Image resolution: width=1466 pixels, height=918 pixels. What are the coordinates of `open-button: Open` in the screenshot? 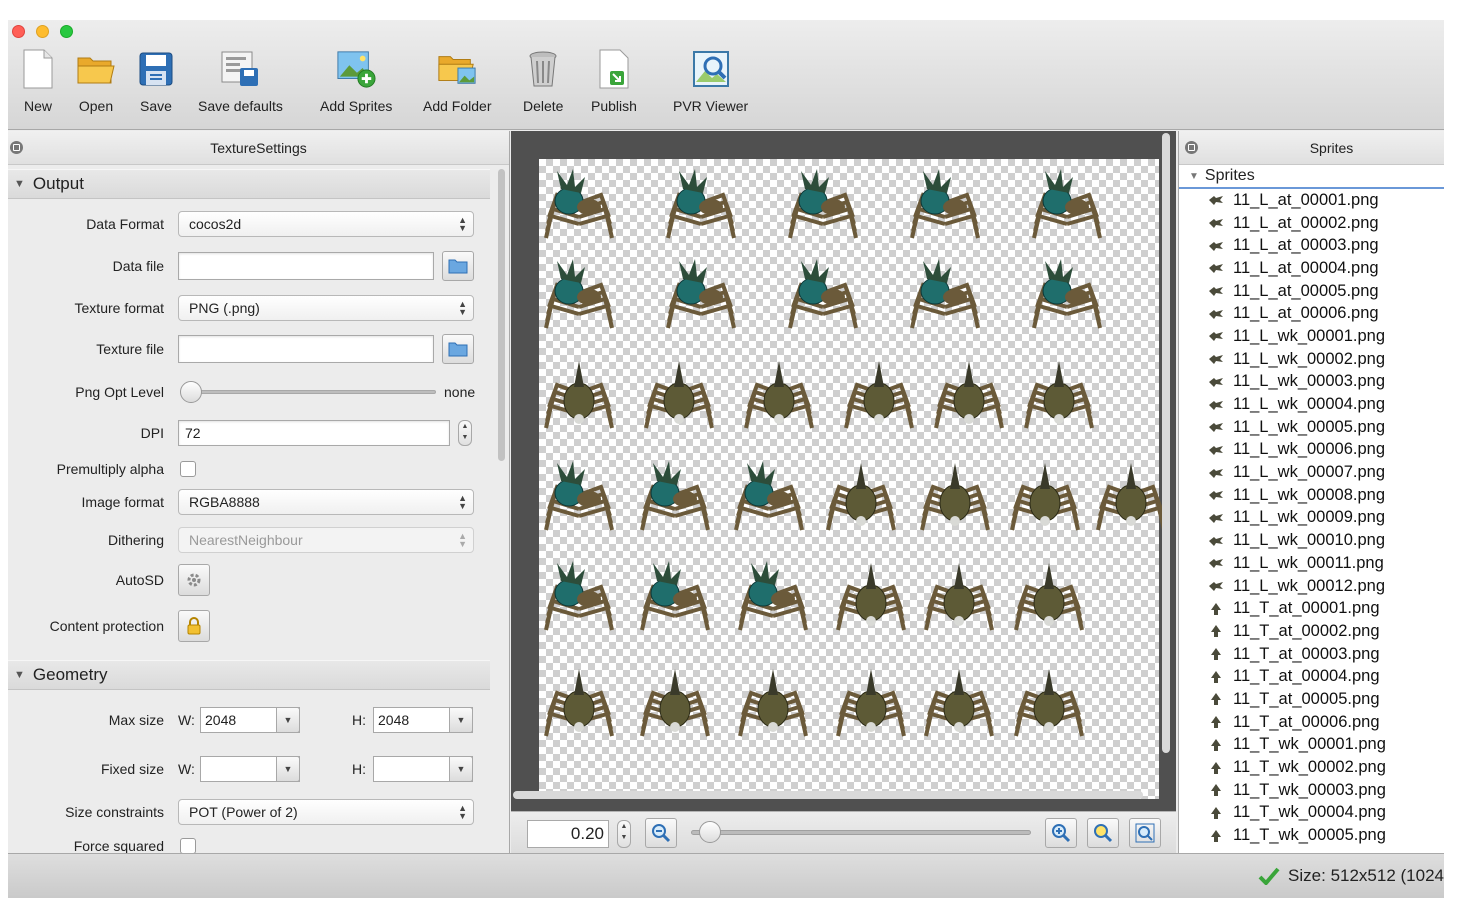 It's located at (96, 83).